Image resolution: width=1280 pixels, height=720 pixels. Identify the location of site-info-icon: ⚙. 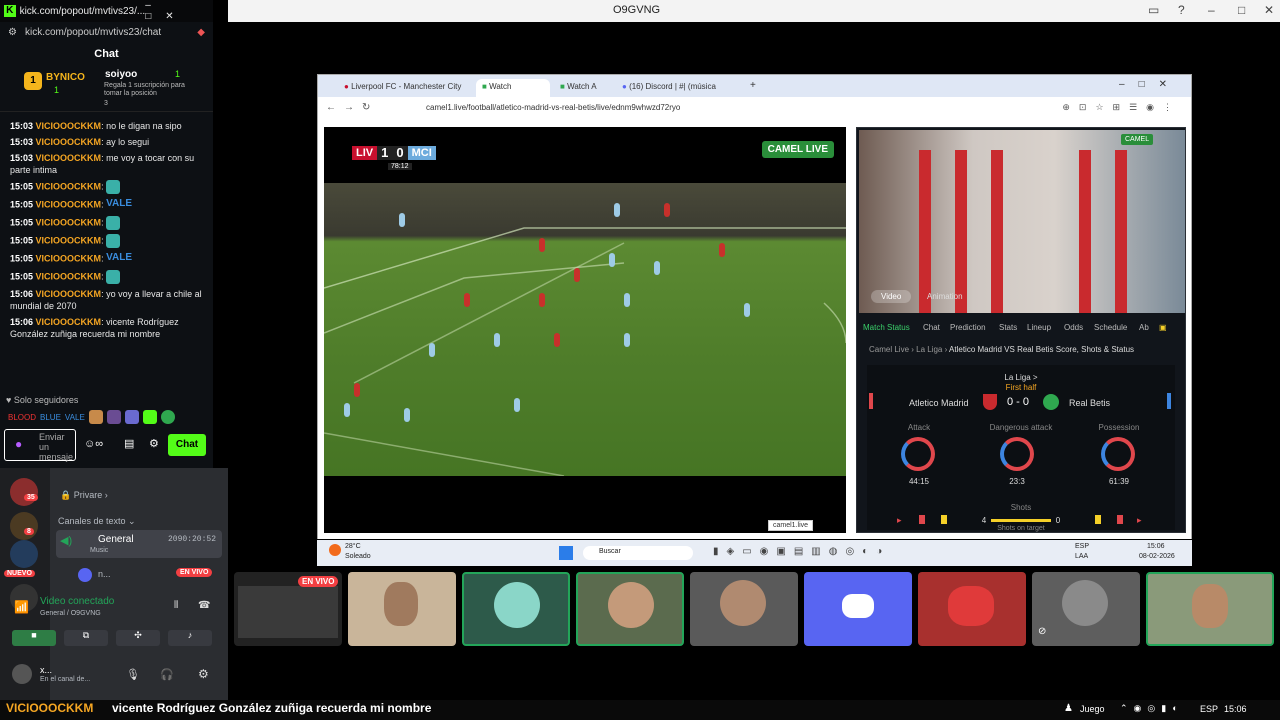
(12, 32).